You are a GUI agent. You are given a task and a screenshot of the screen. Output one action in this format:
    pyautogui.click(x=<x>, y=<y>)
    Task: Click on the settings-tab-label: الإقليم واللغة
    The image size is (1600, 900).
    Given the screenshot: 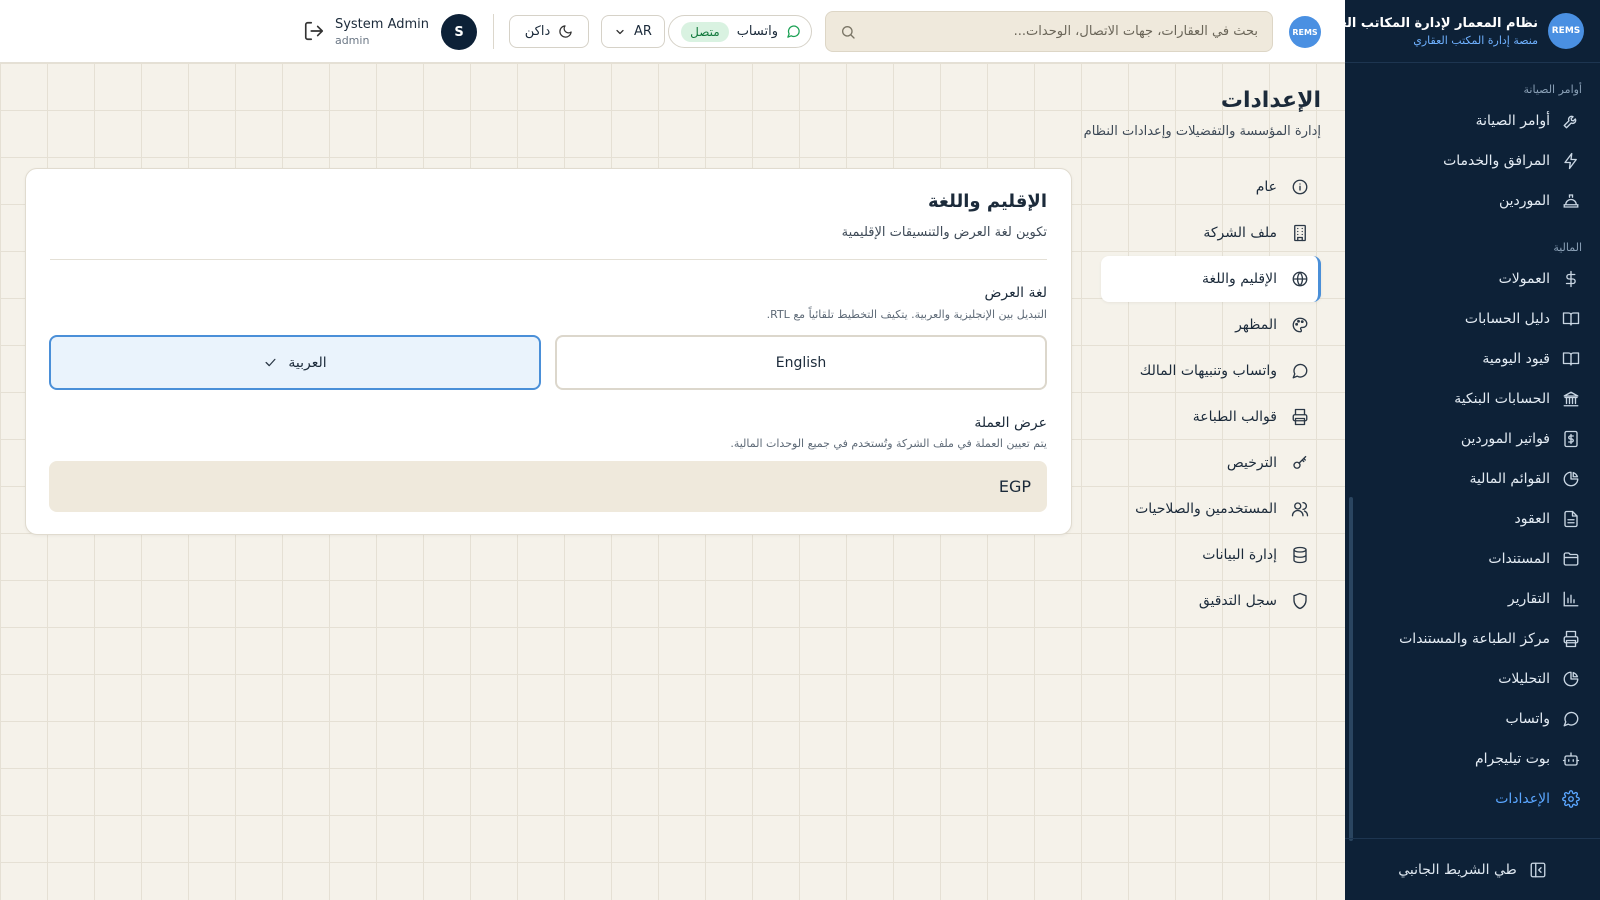 What is the action you would take?
    pyautogui.click(x=1239, y=279)
    